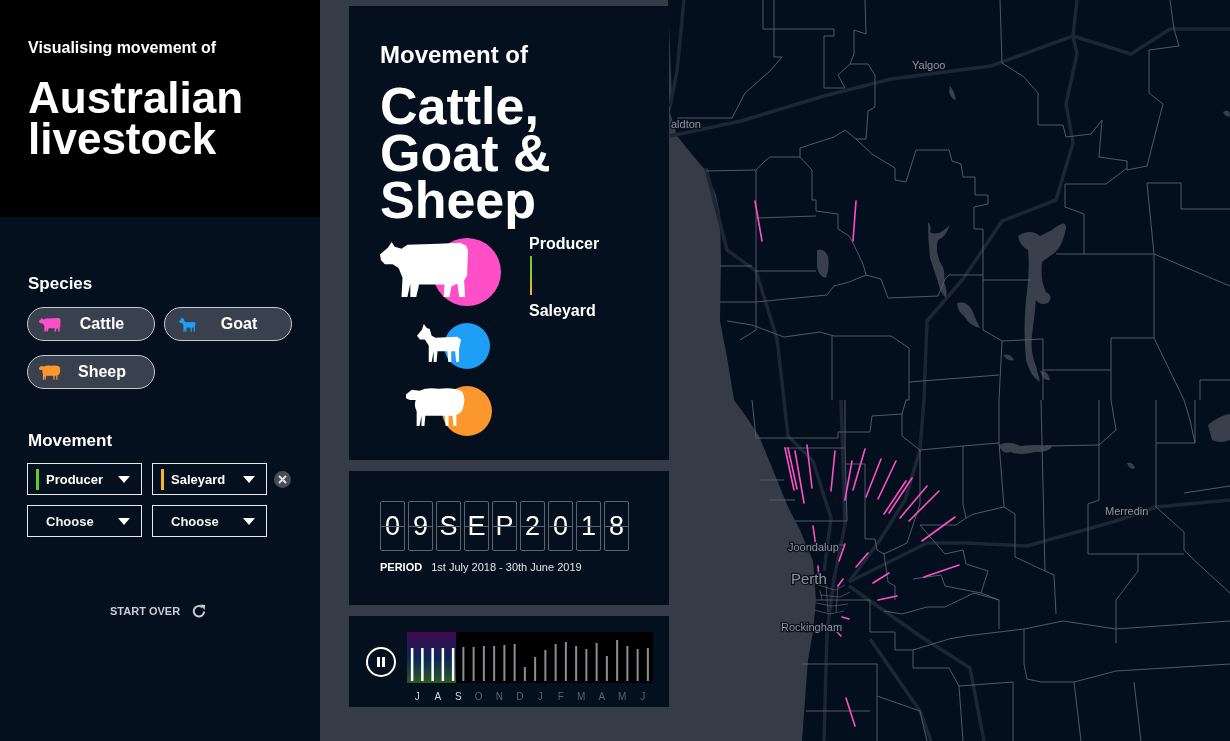 This screenshot has height=741, width=1230. Describe the element at coordinates (530, 657) in the screenshot. I see `timeline-track` at that location.